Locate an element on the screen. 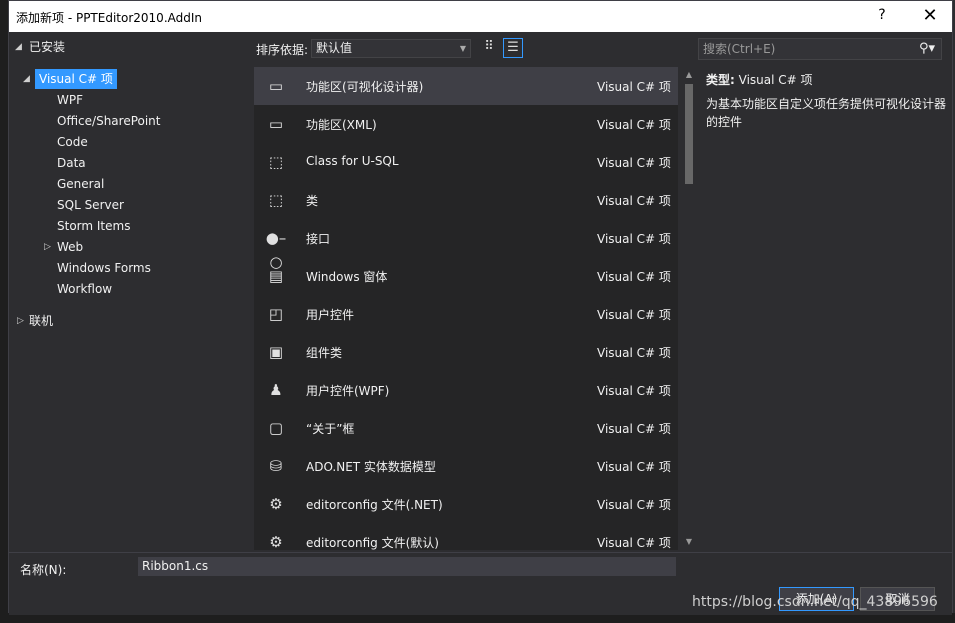 This screenshot has height=623, width=955. tree-item-web: Web is located at coordinates (70, 247).